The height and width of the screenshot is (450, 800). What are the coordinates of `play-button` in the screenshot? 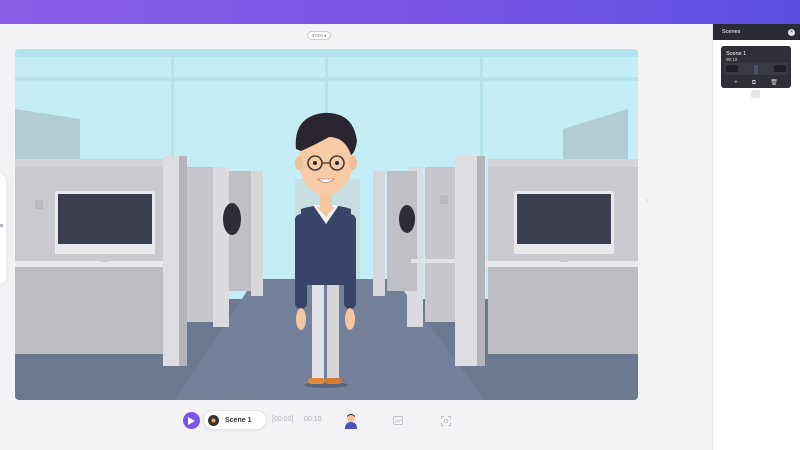 It's located at (191, 420).